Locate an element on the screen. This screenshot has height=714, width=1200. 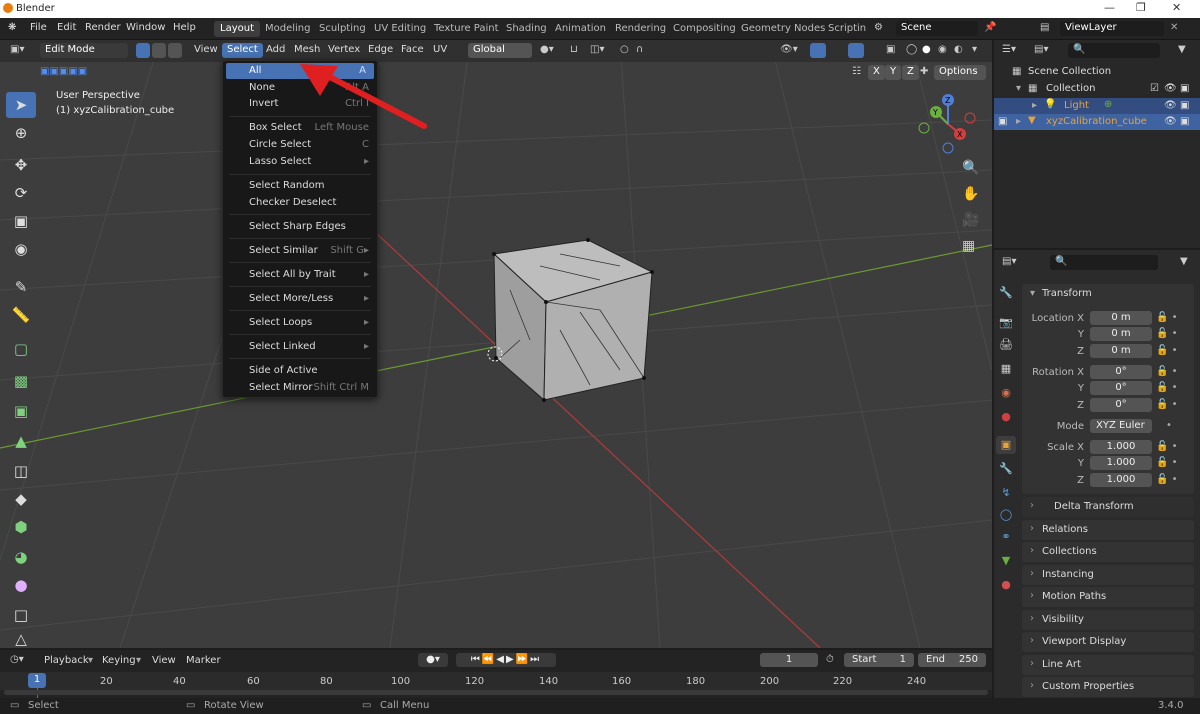
menu-item-select-all-by-trait: Select All by Trait ▸ is located at coordinates (300, 275).